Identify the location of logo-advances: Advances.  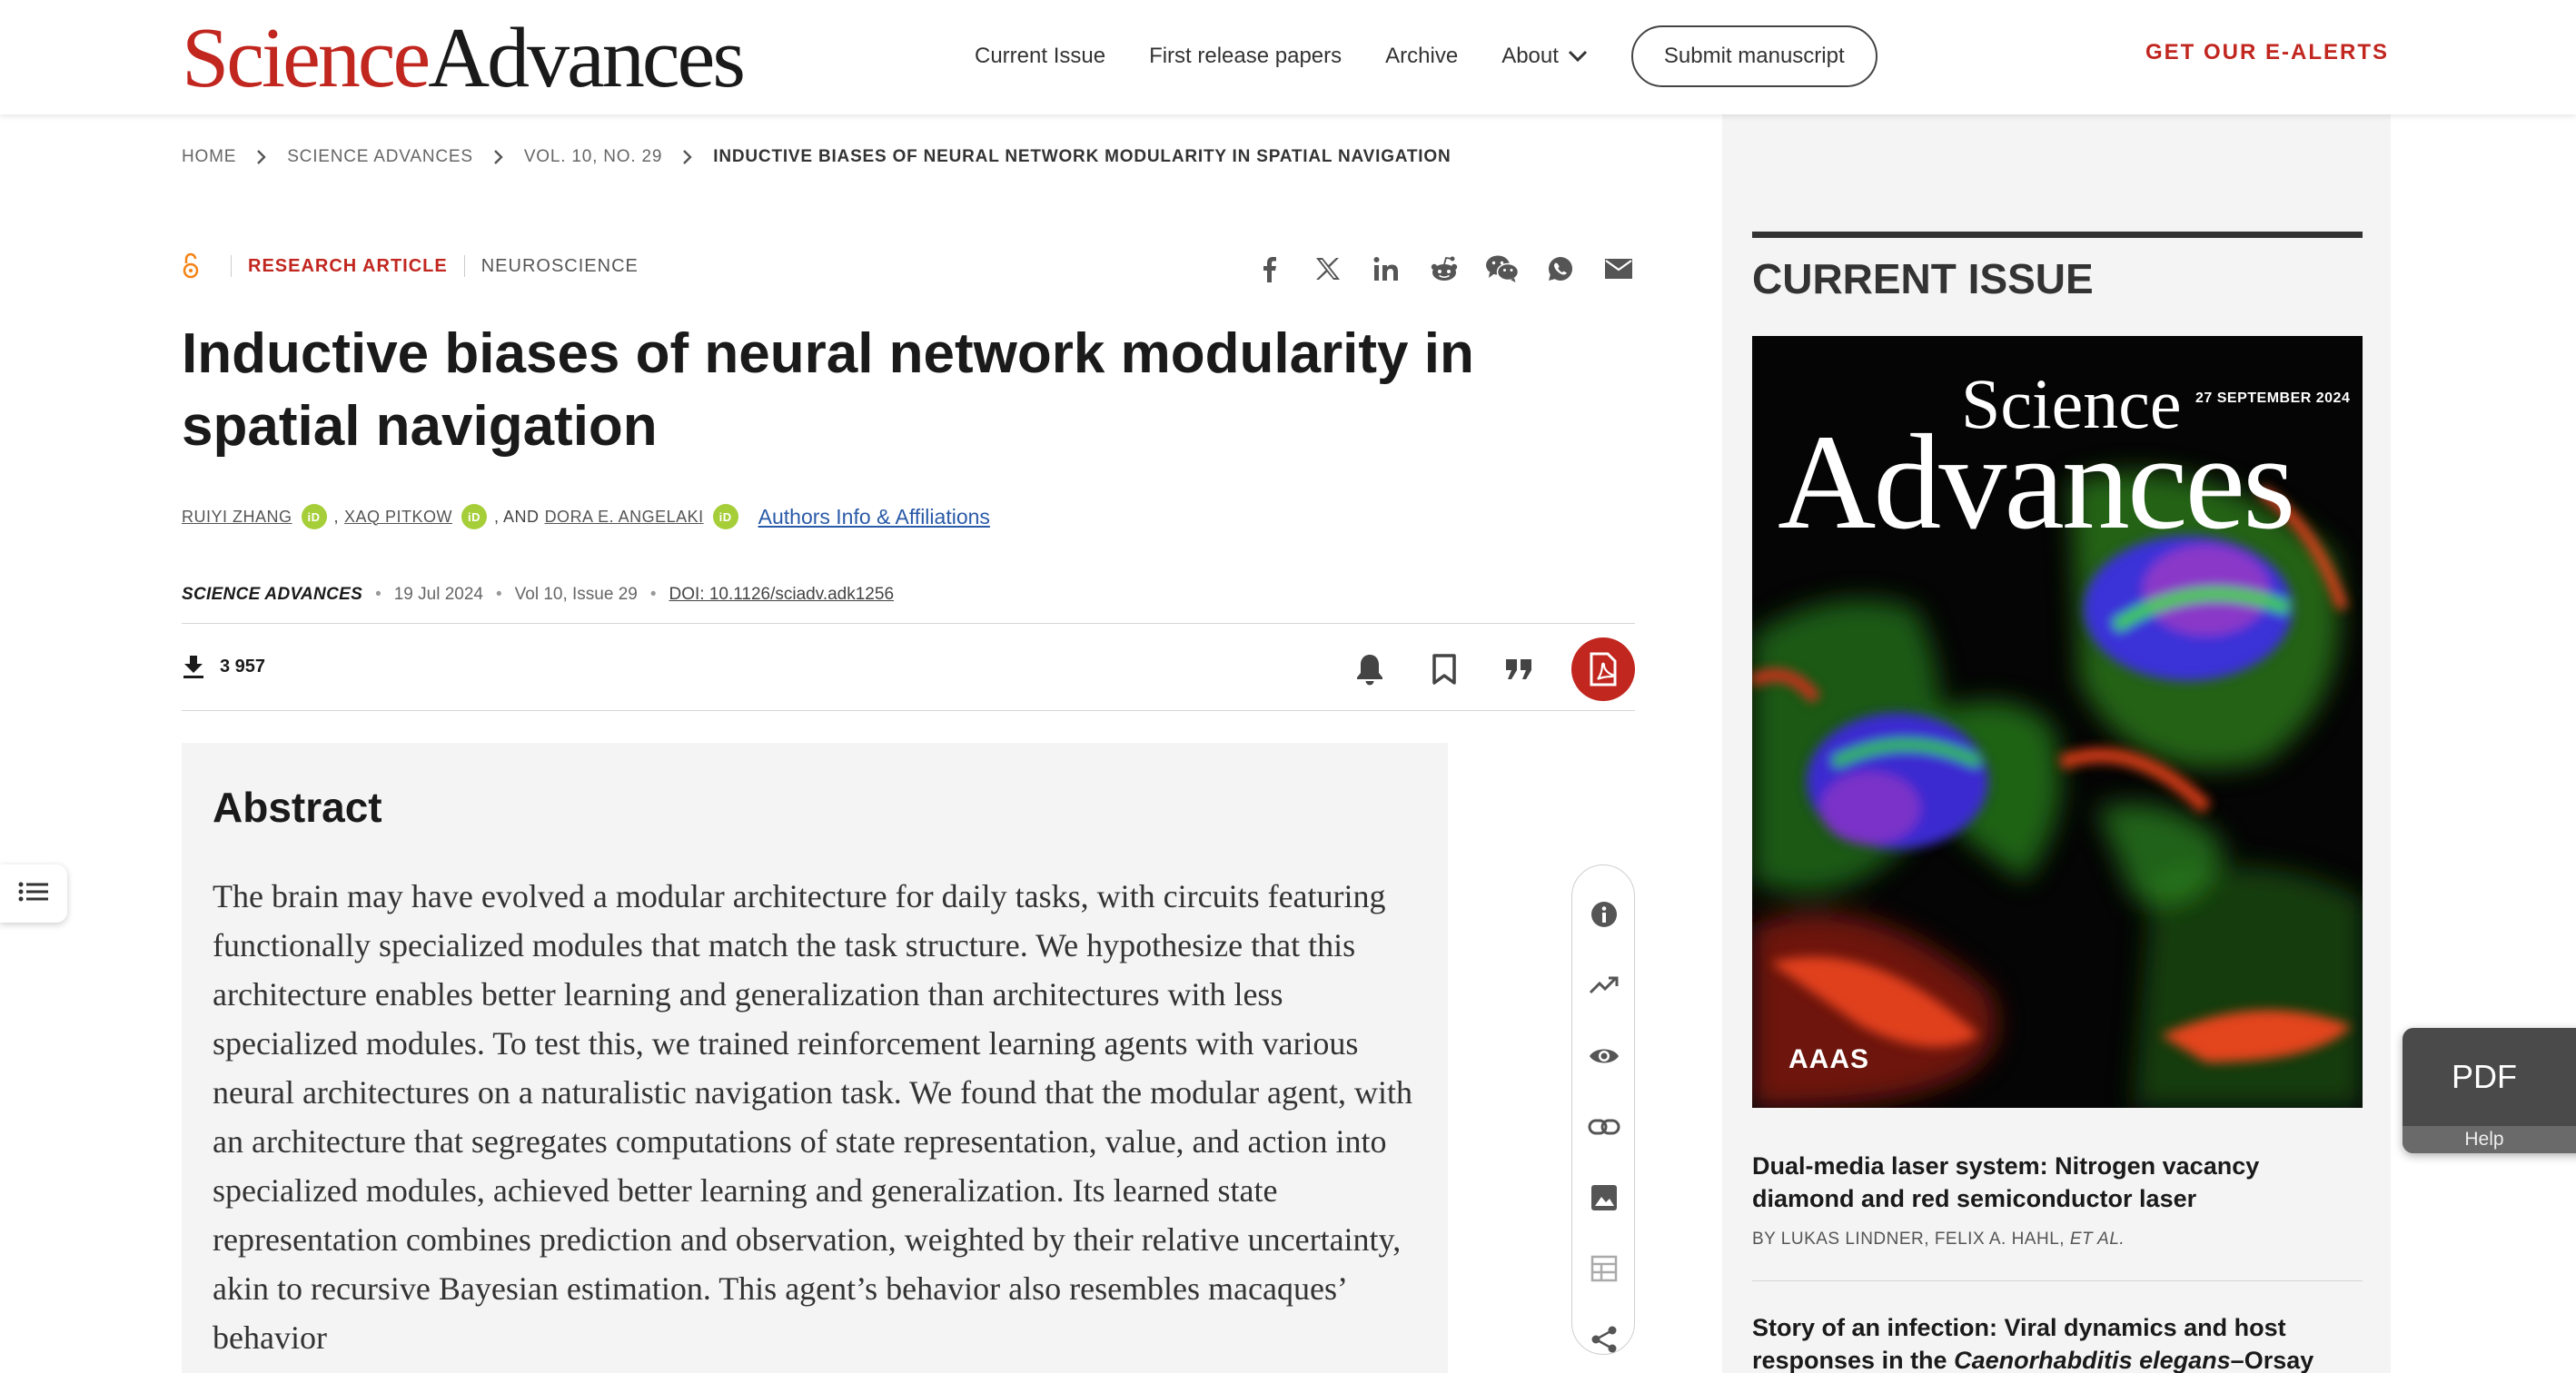
(587, 58).